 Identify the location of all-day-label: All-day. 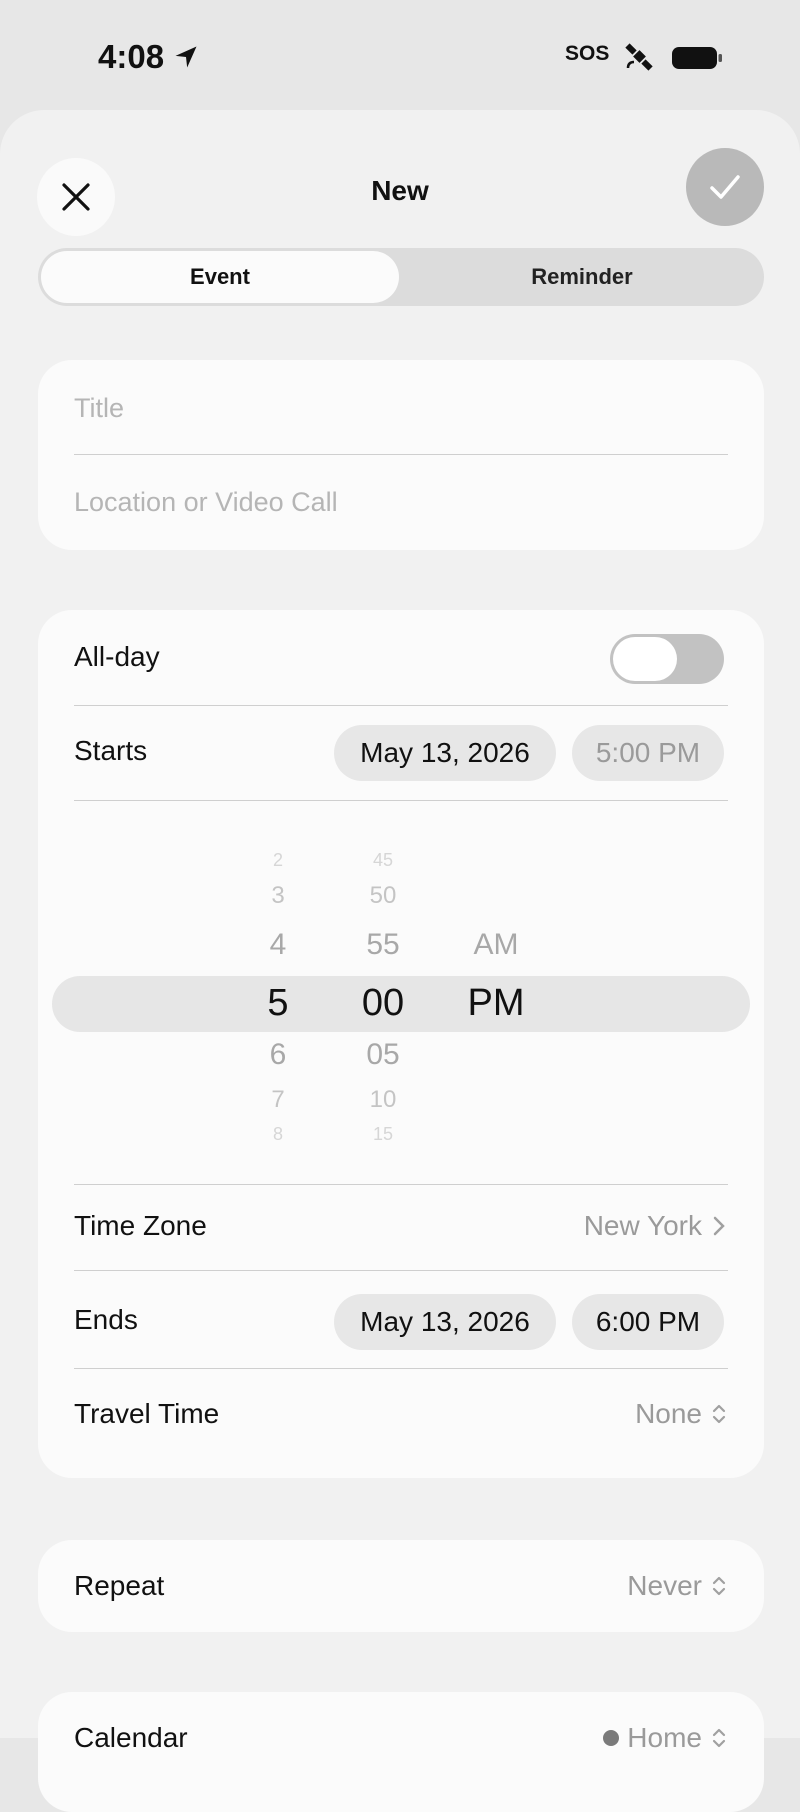
(117, 656).